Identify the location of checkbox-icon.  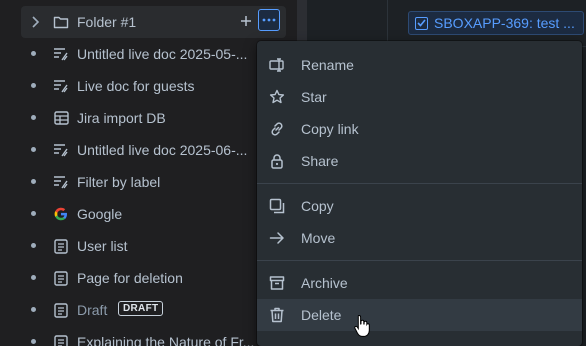
(421, 23).